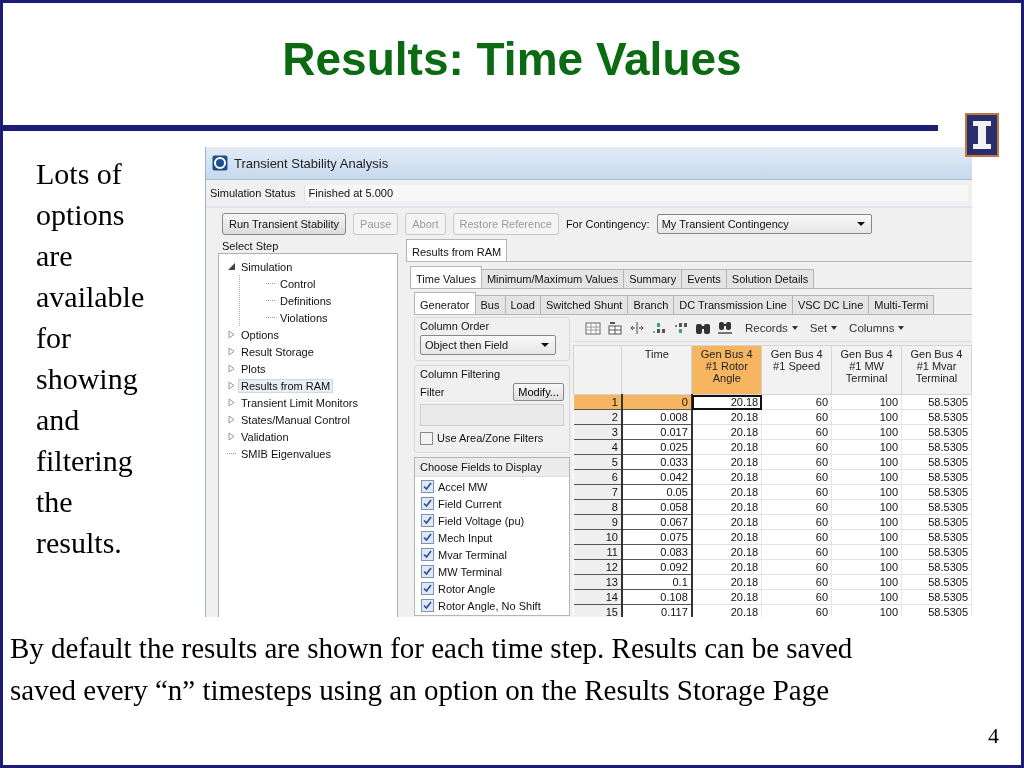 The height and width of the screenshot is (768, 1024). I want to click on collapse-icon, so click(231, 266).